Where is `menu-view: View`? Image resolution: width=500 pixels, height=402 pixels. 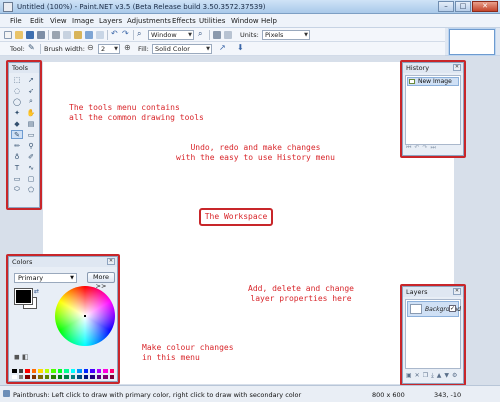 menu-view: View is located at coordinates (58, 21).